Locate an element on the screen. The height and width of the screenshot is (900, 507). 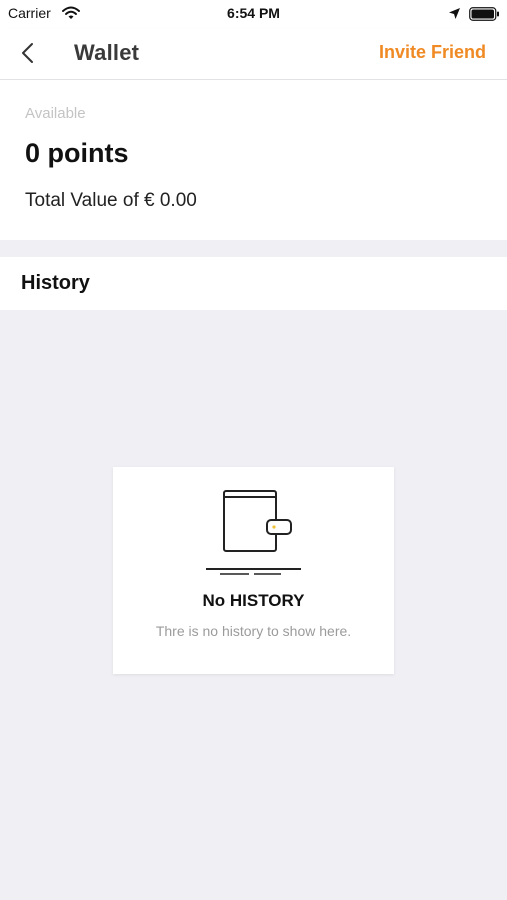
history-title: History is located at coordinates (55, 283).